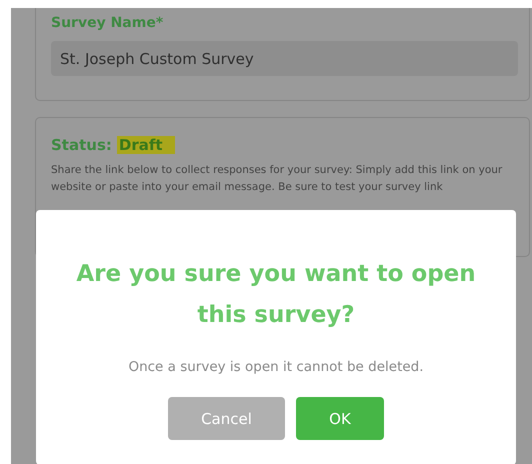 The image size is (532, 464). I want to click on dialog-message: Once a survey is open it cannot be deleted., so click(276, 367).